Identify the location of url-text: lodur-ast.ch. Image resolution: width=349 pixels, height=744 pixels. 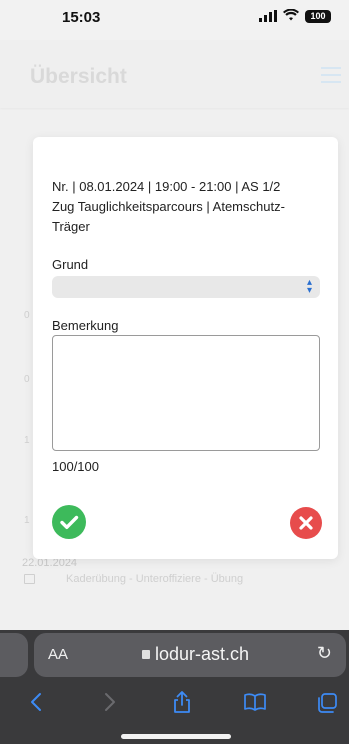
(202, 654).